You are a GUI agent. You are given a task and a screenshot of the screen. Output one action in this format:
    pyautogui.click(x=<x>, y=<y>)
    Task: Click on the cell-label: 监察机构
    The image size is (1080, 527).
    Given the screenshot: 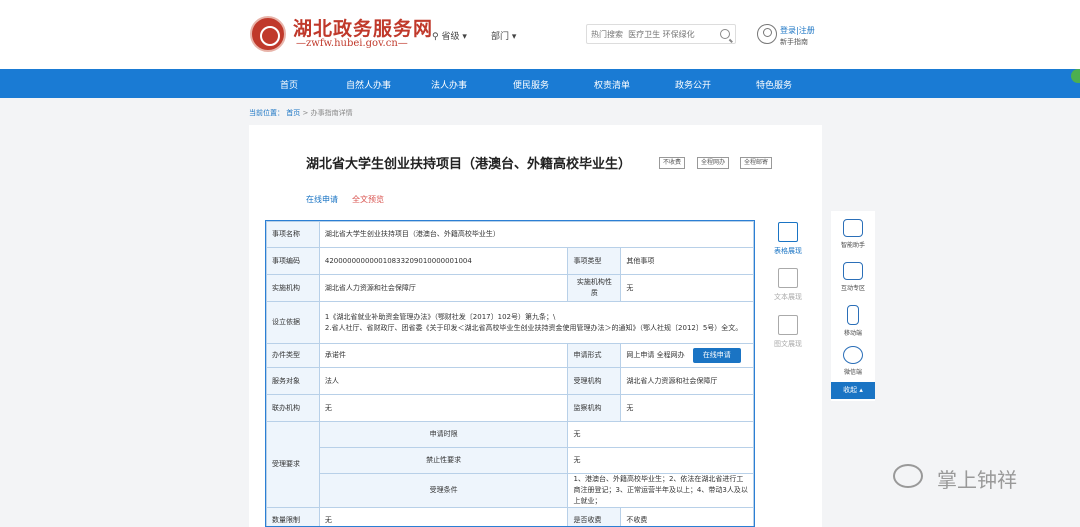 What is the action you would take?
    pyautogui.click(x=594, y=408)
    